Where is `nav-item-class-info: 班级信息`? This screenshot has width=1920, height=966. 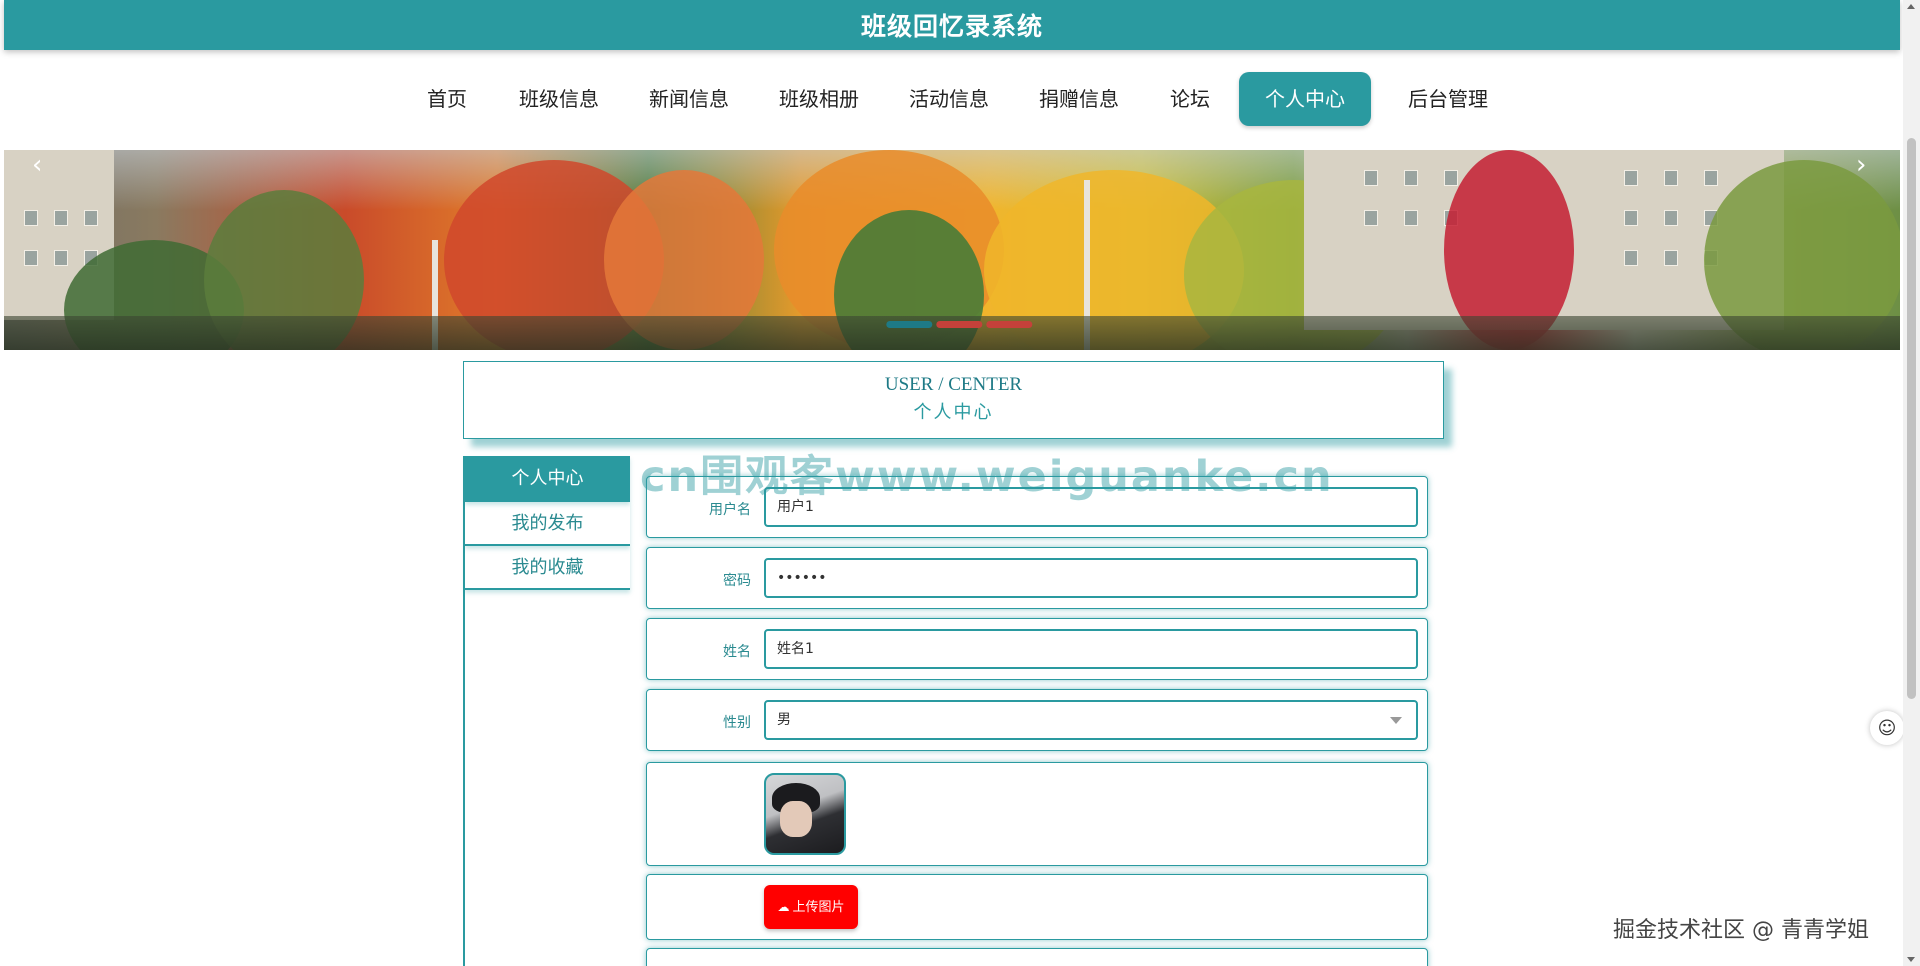 nav-item-class-info: 班级信息 is located at coordinates (559, 99).